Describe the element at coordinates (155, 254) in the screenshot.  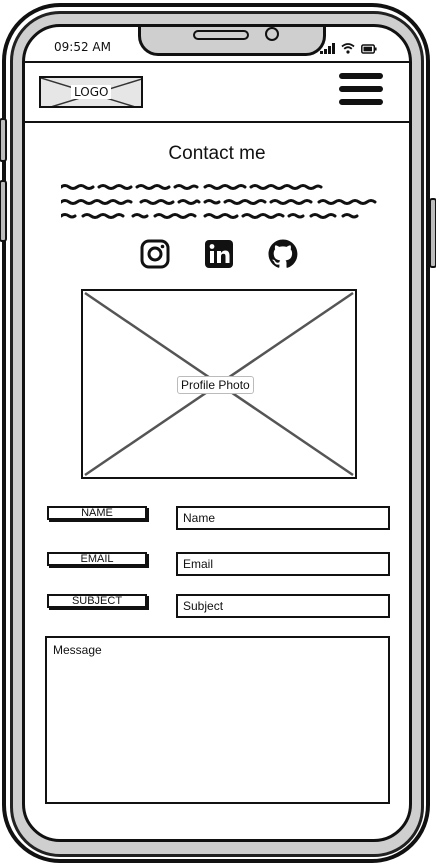
I see `instagram-icon` at that location.